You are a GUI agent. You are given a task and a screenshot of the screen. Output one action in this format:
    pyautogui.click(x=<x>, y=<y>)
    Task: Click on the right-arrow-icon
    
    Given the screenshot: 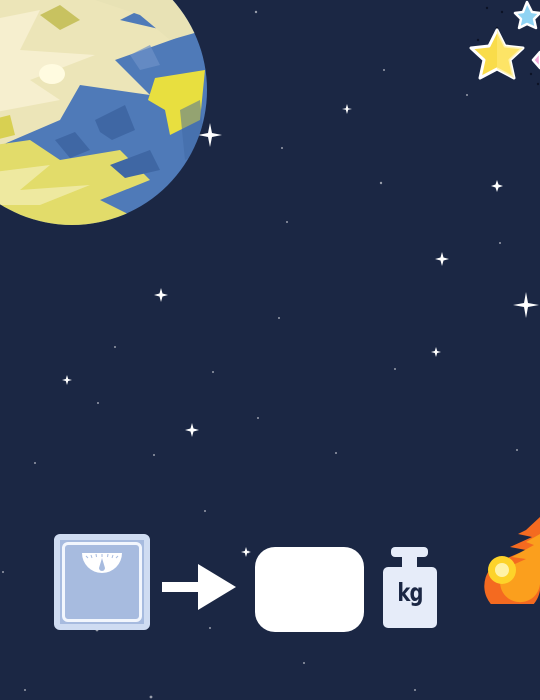 What is the action you would take?
    pyautogui.click(x=199, y=587)
    